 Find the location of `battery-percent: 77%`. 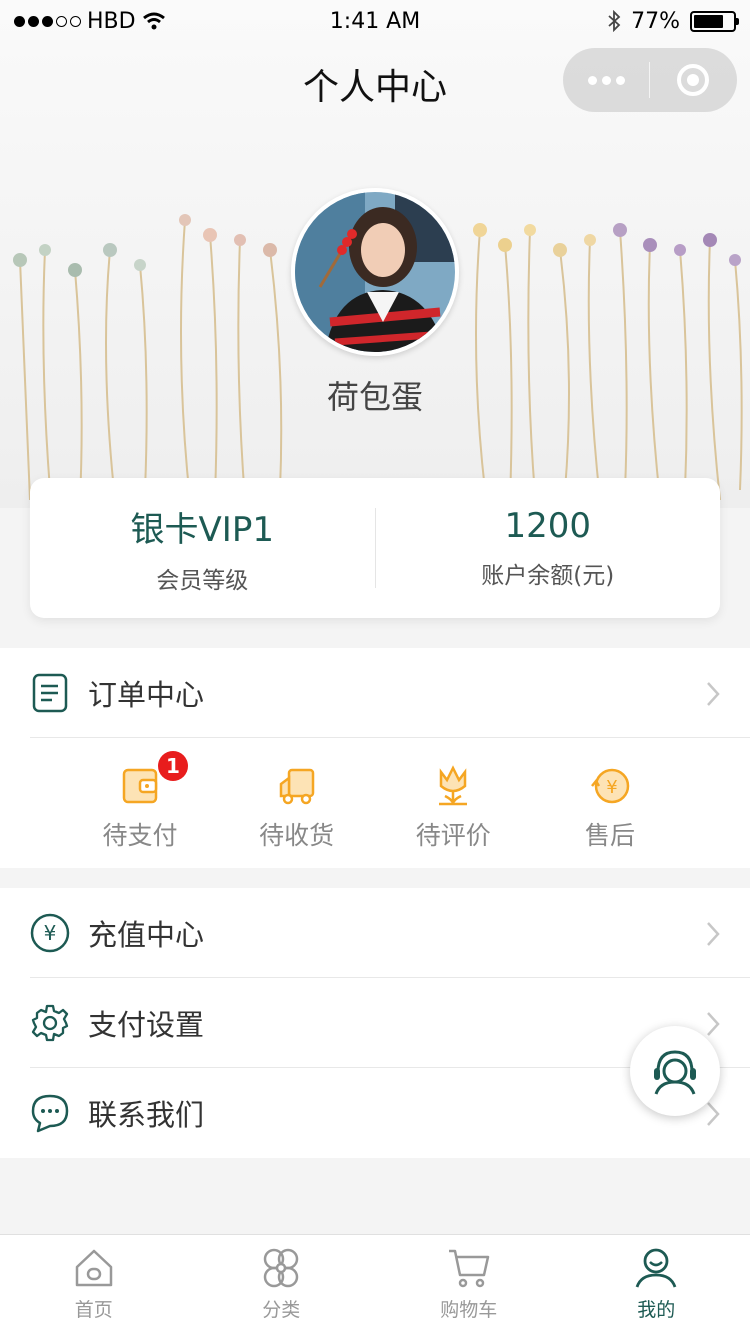

battery-percent: 77% is located at coordinates (655, 21).